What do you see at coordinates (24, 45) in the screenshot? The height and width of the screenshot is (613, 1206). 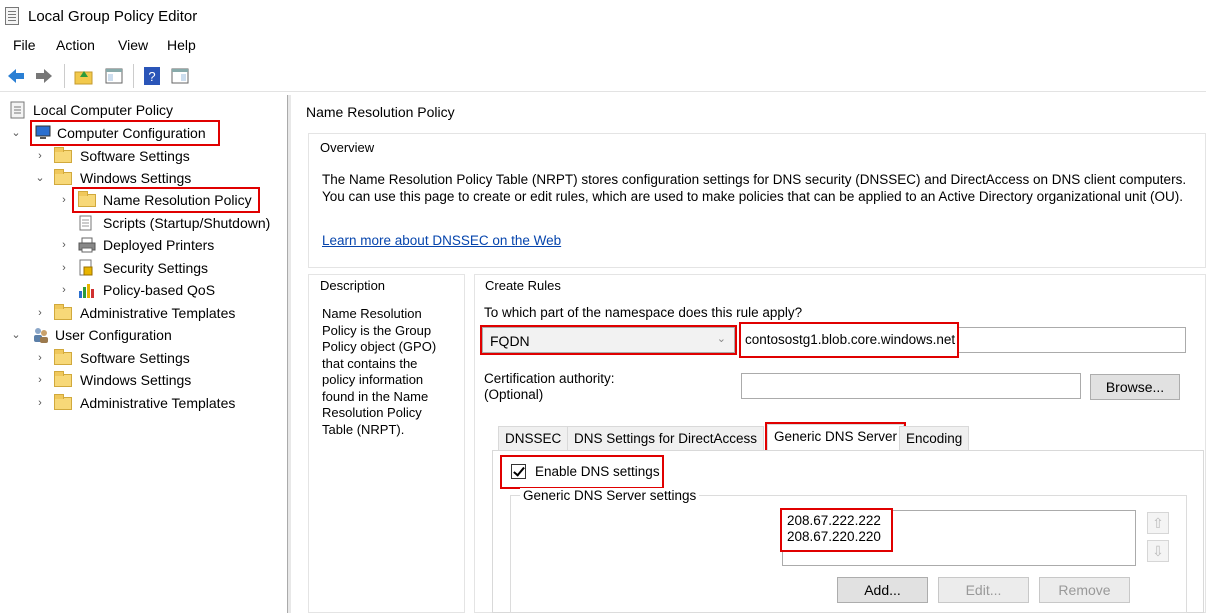 I see `menu-file: File` at bounding box center [24, 45].